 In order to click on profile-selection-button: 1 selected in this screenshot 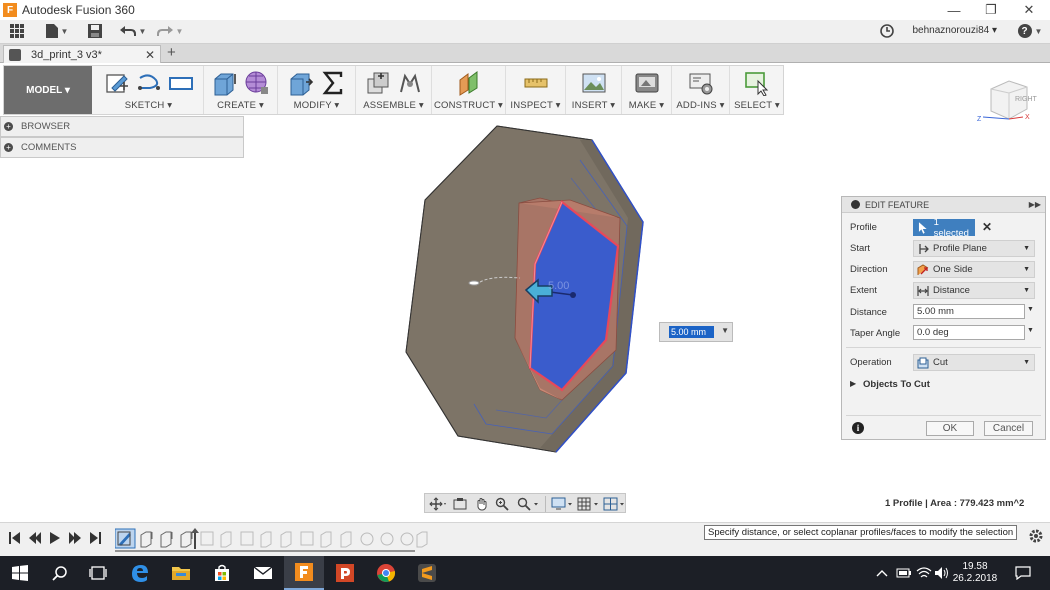, I will do `click(944, 228)`.